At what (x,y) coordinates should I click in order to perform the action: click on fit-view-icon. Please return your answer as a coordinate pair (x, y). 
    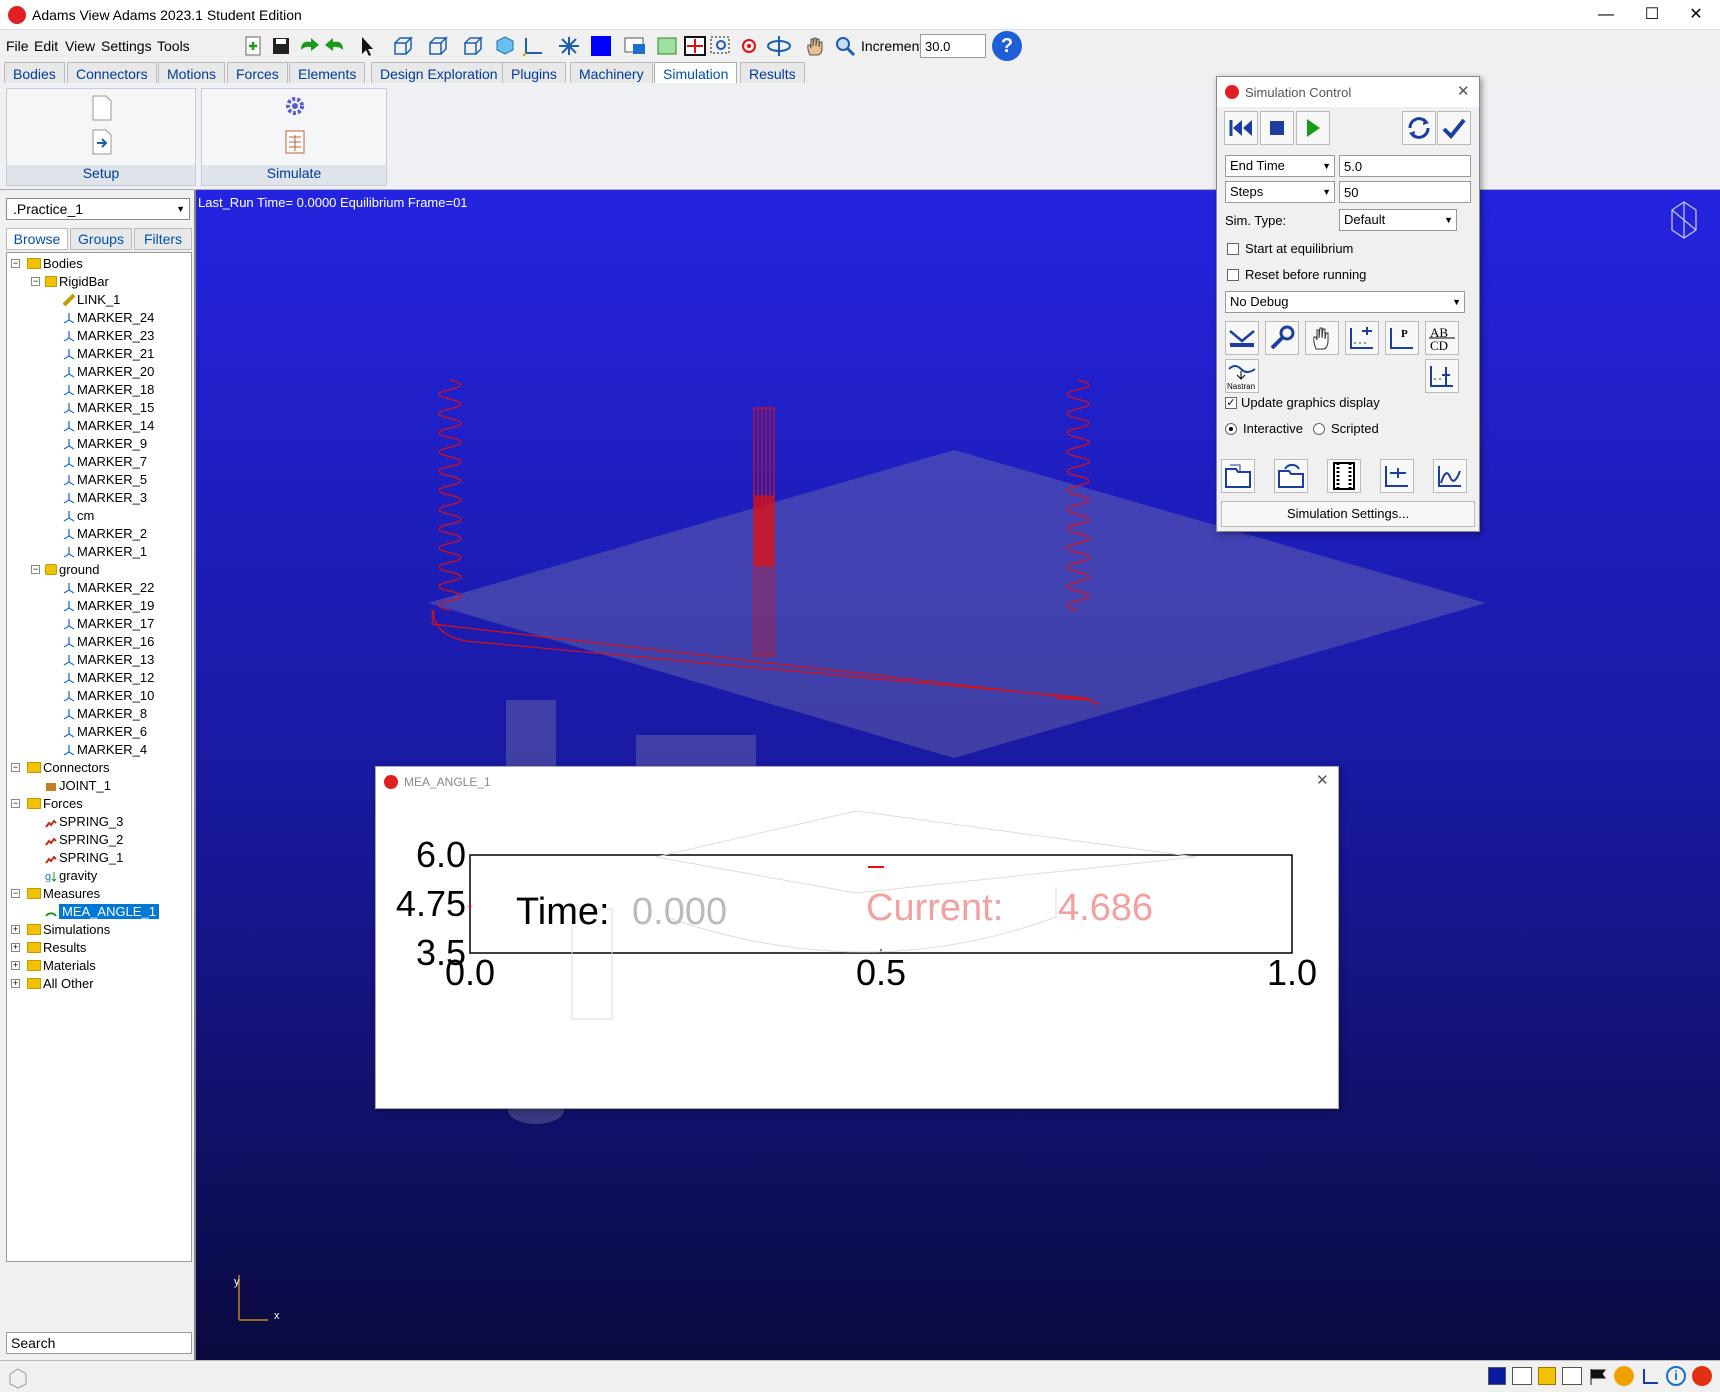
    Looking at the image, I should click on (667, 46).